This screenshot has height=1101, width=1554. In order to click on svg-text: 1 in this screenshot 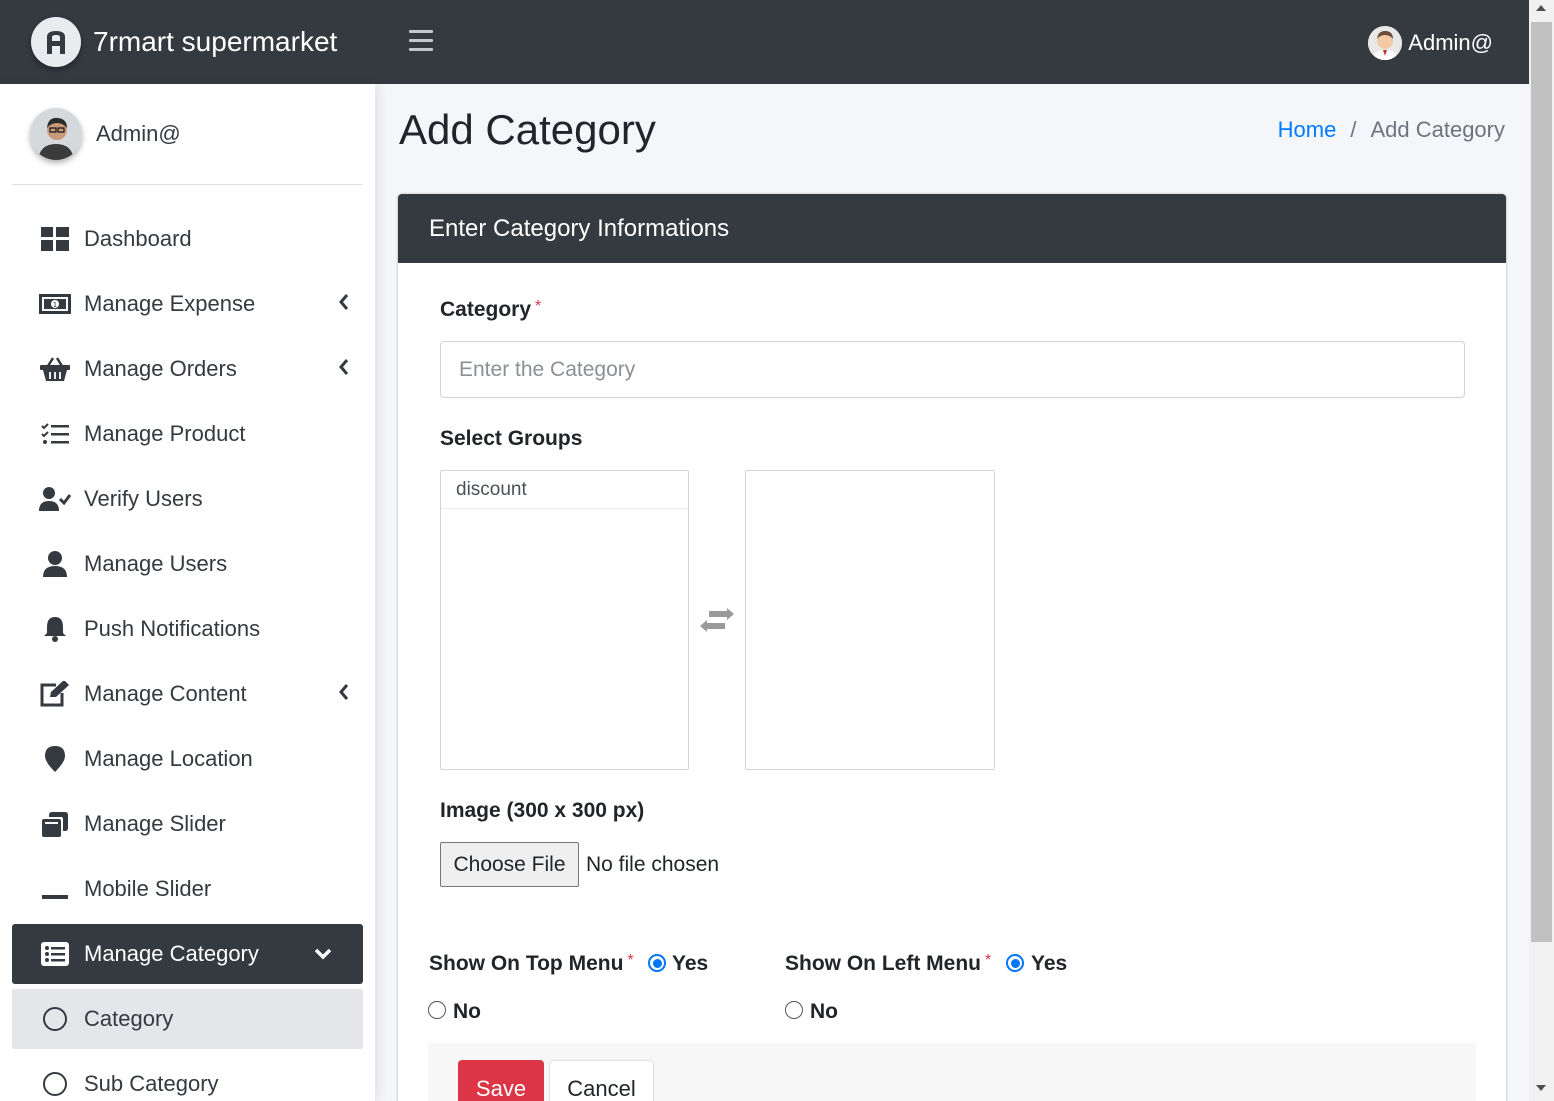, I will do `click(55, 305)`.